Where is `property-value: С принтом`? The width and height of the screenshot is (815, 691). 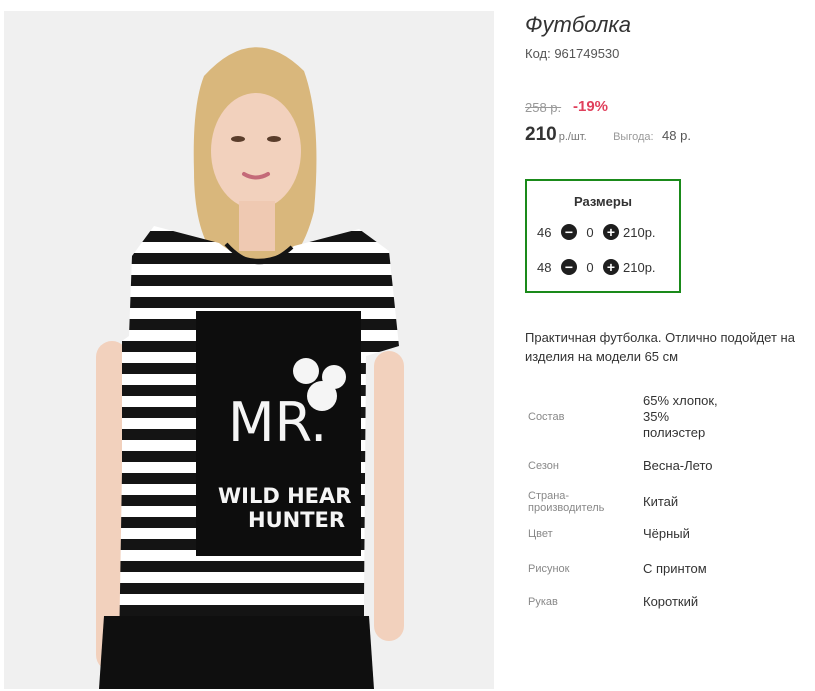 property-value: С принтом is located at coordinates (675, 568).